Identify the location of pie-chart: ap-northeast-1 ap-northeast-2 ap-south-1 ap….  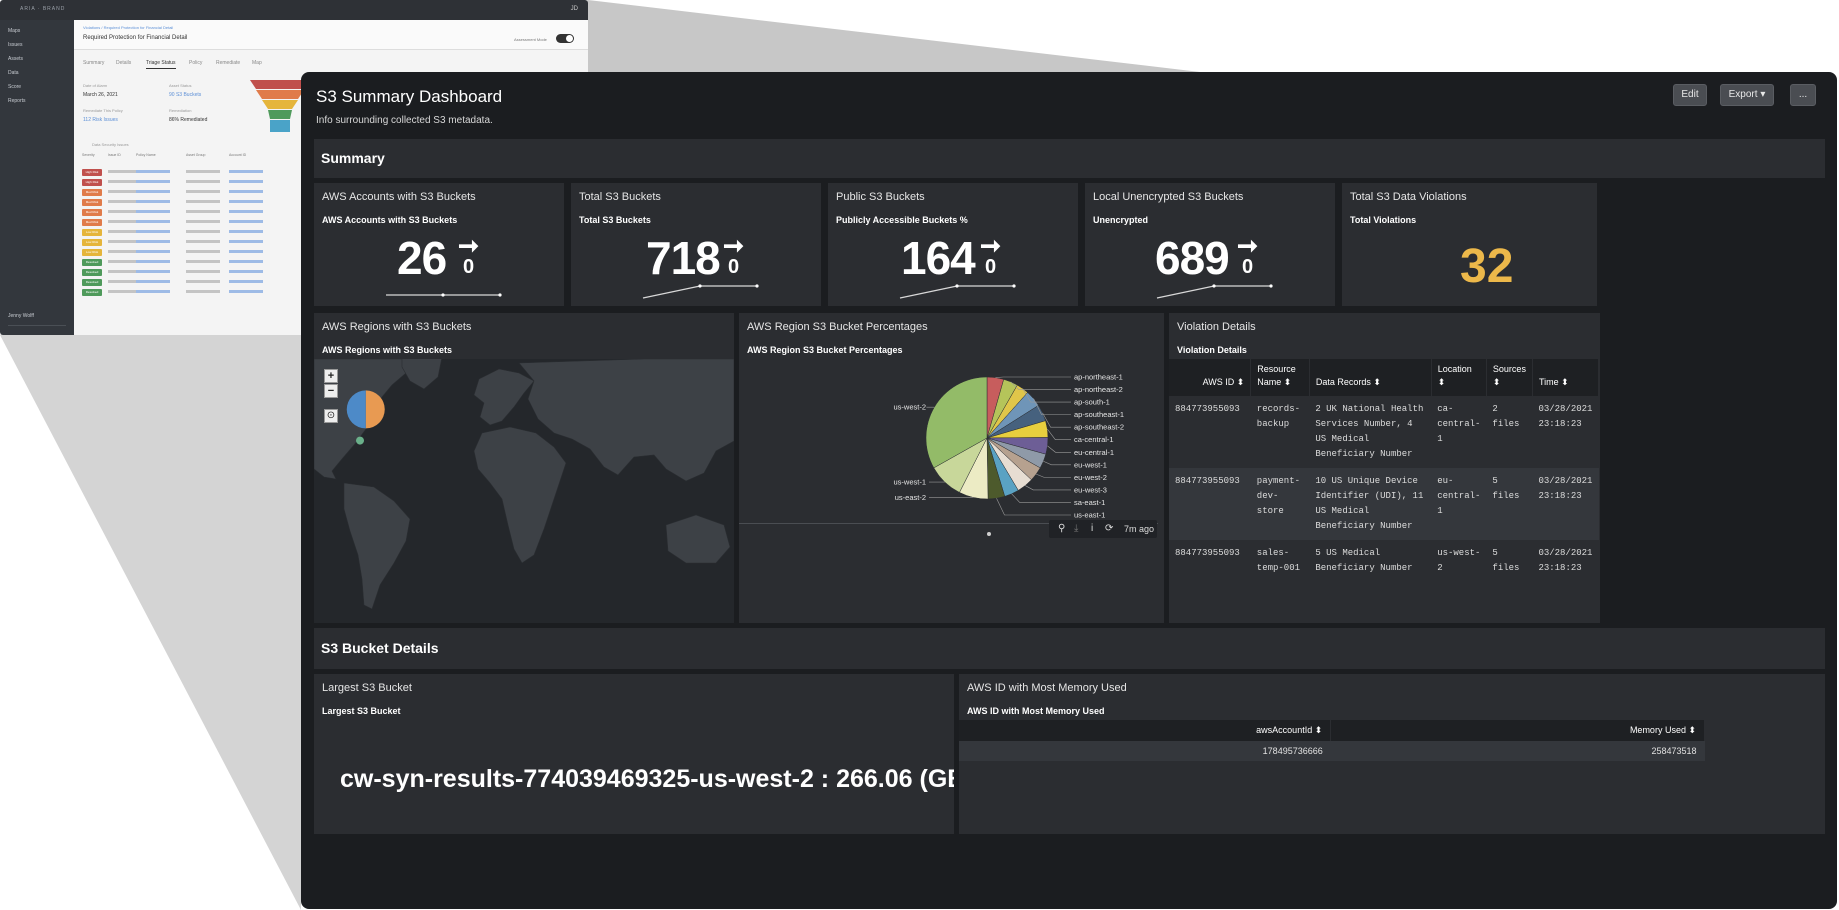
(951, 442).